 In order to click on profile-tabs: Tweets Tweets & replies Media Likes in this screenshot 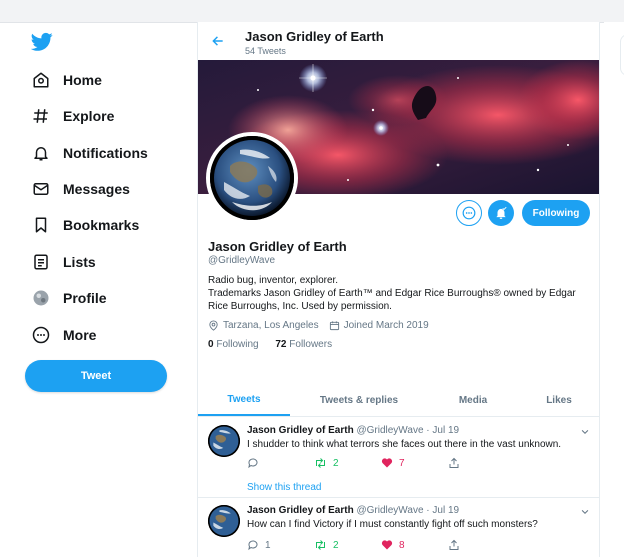, I will do `click(398, 400)`.